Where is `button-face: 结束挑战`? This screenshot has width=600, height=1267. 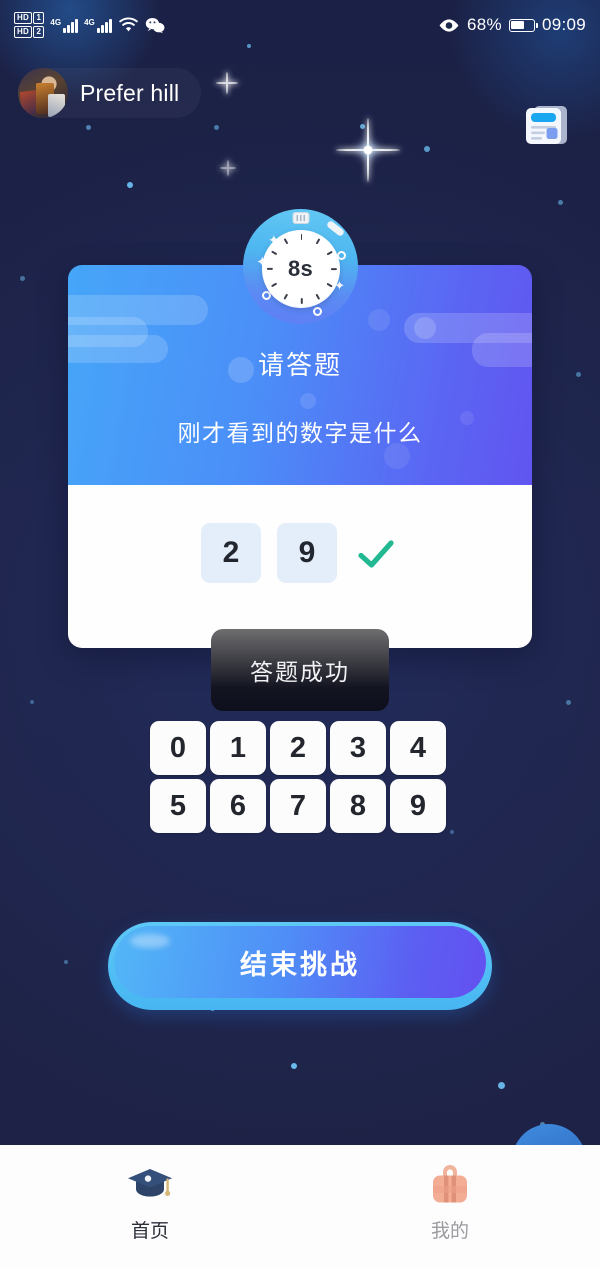 button-face: 结束挑战 is located at coordinates (300, 962).